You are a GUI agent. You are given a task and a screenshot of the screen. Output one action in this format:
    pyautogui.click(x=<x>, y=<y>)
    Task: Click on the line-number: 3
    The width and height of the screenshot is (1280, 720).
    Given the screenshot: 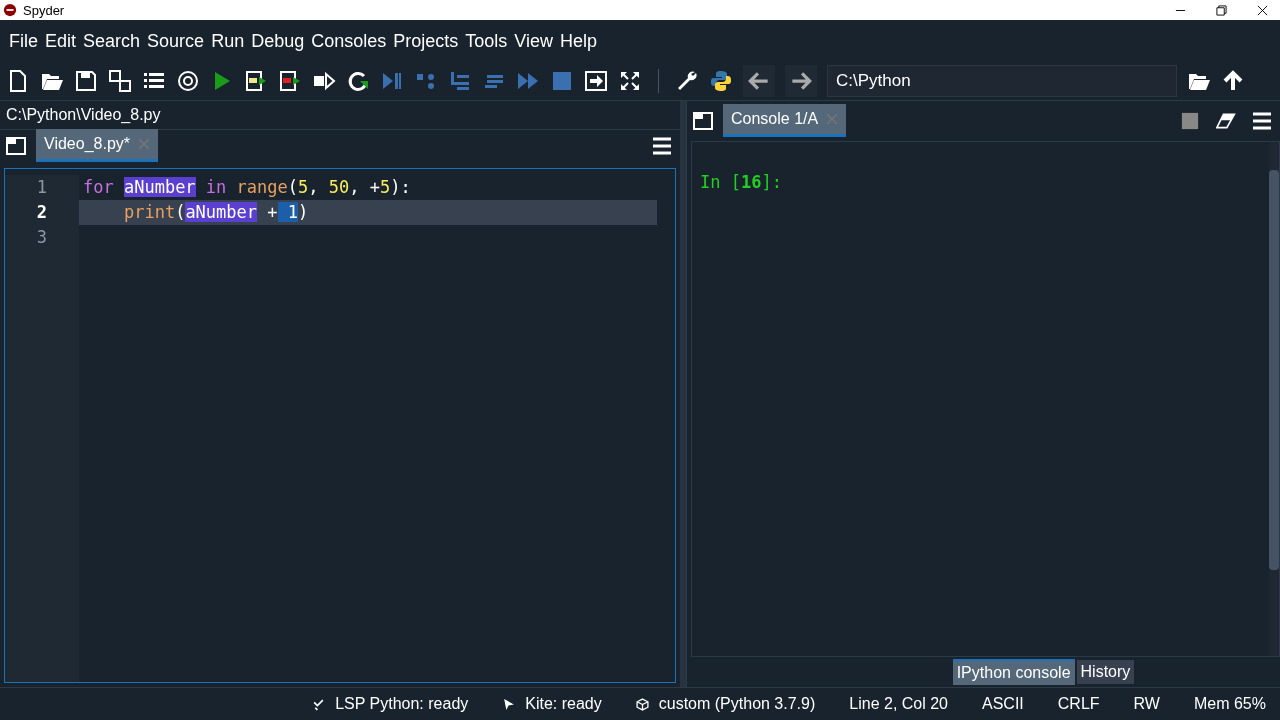 What is the action you would take?
    pyautogui.click(x=41, y=237)
    